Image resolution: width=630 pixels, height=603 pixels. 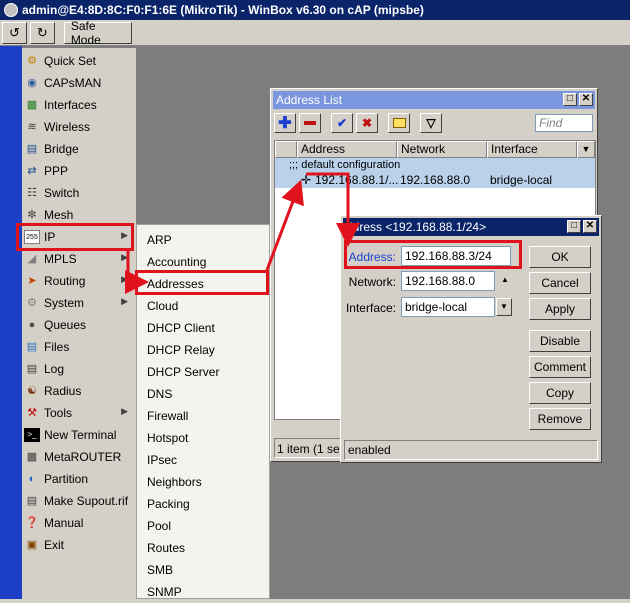 What do you see at coordinates (62, 193) in the screenshot?
I see `menu-item-label: Switch` at bounding box center [62, 193].